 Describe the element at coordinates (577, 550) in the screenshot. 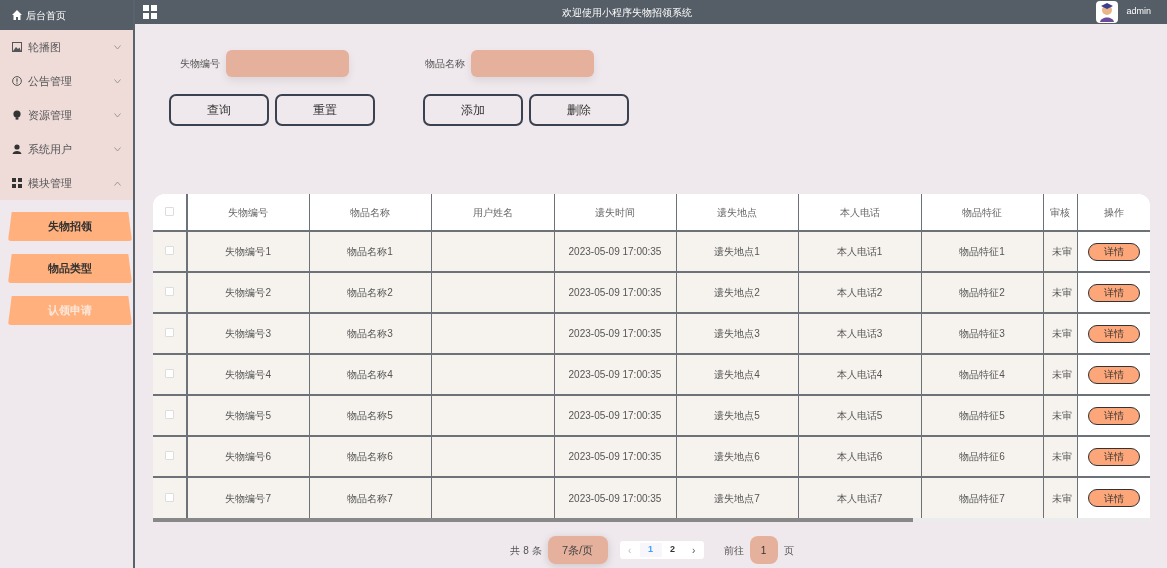

I see `page-size-select: 7条/页` at that location.